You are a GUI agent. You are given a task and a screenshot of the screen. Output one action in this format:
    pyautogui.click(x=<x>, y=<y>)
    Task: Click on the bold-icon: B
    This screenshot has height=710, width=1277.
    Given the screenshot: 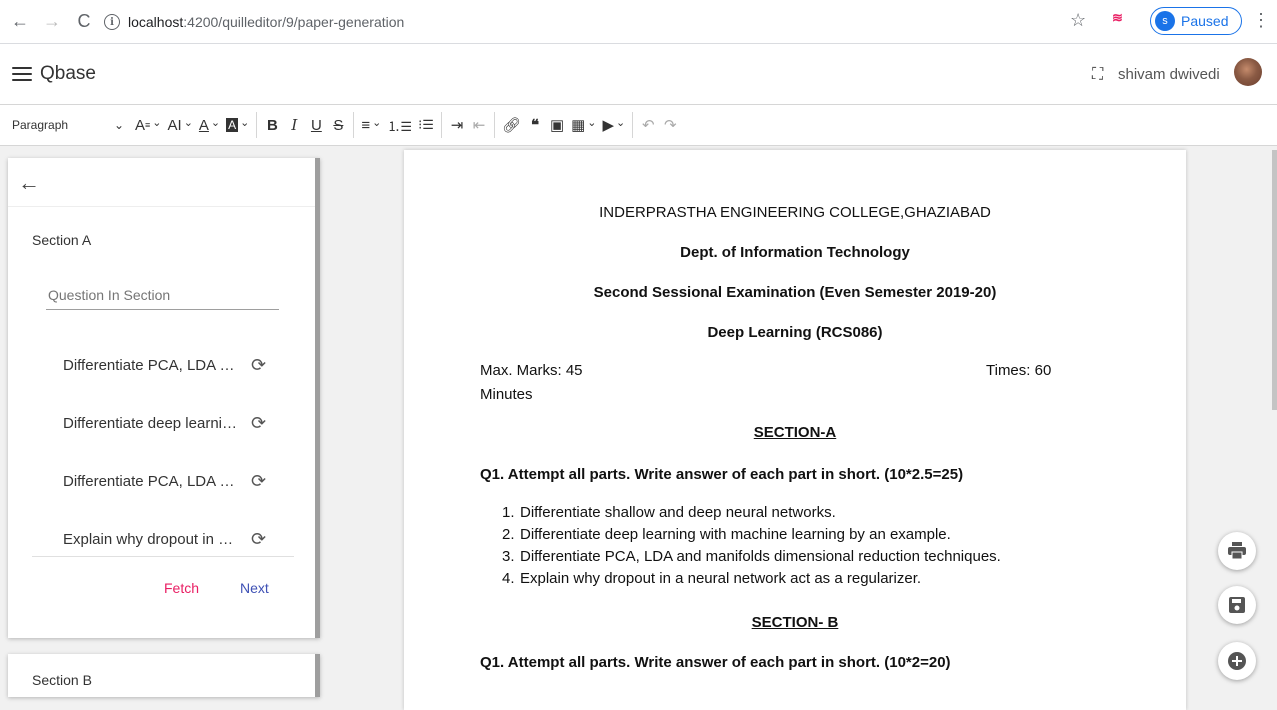 What is the action you would take?
    pyautogui.click(x=272, y=125)
    